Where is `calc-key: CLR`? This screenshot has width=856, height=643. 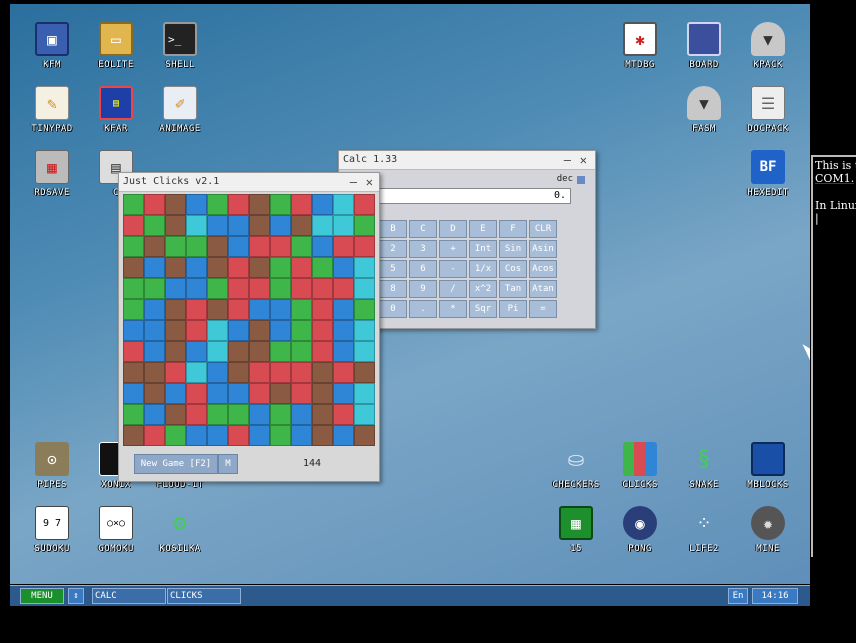 calc-key: CLR is located at coordinates (543, 229).